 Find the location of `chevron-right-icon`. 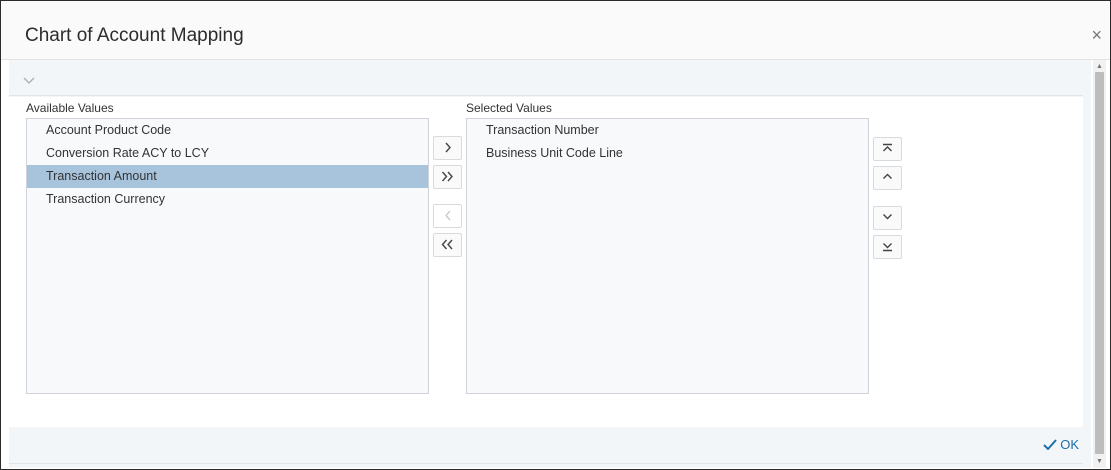

chevron-right-icon is located at coordinates (447, 147).